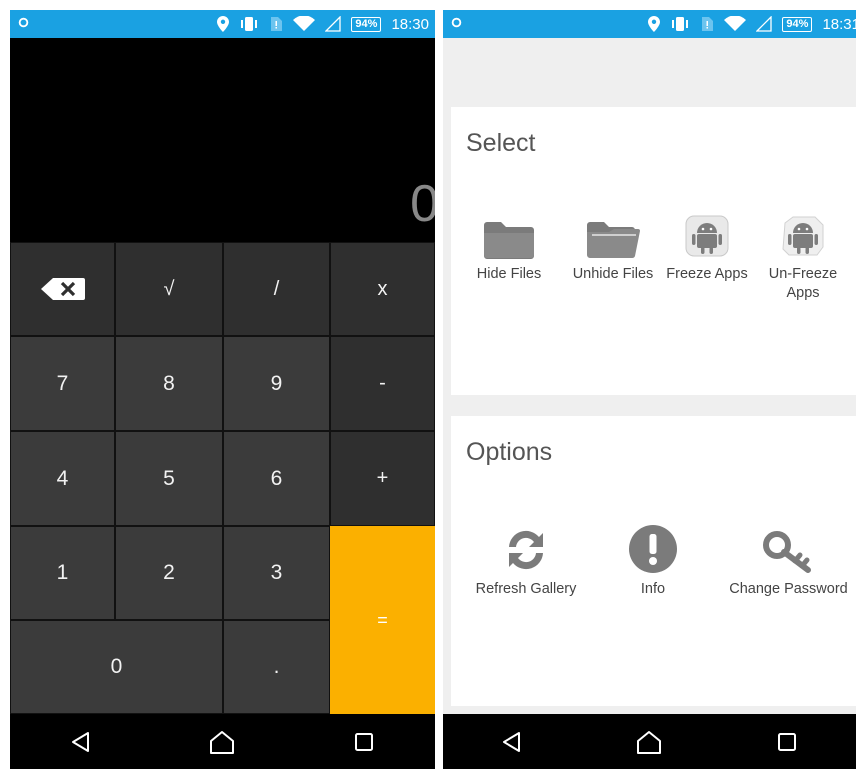 This screenshot has height=769, width=856. I want to click on key-6: 6, so click(276, 478).